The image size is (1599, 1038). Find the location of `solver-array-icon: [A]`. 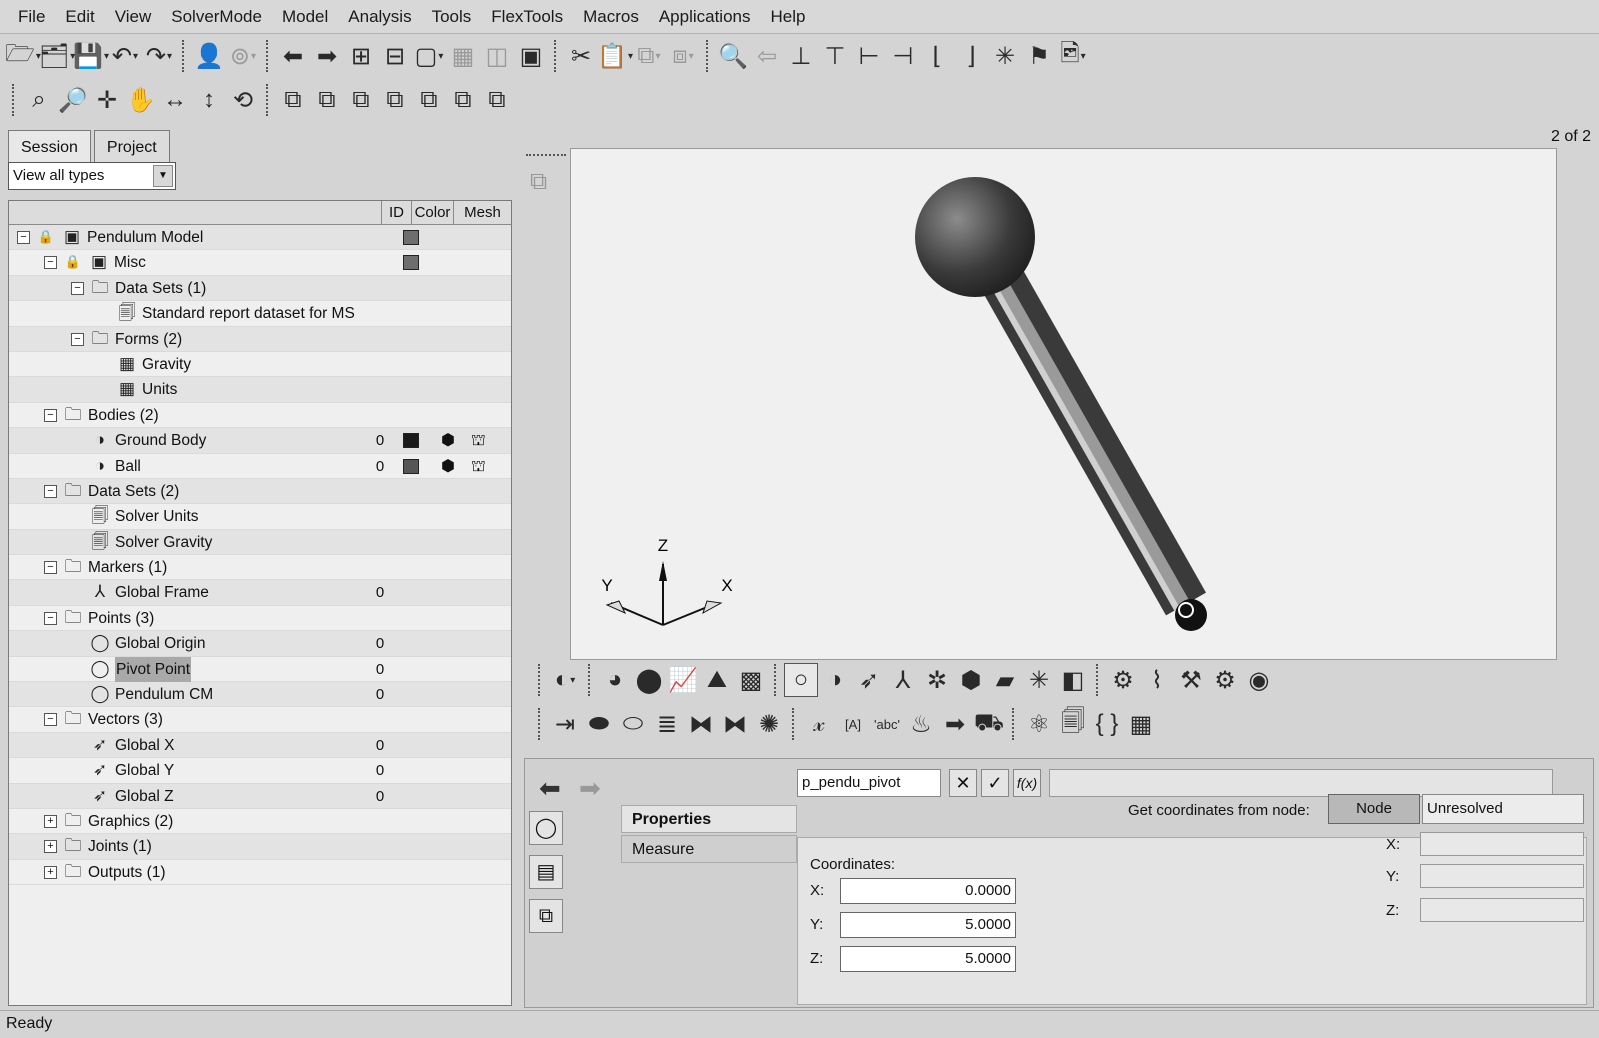

solver-array-icon: [A] is located at coordinates (853, 724).